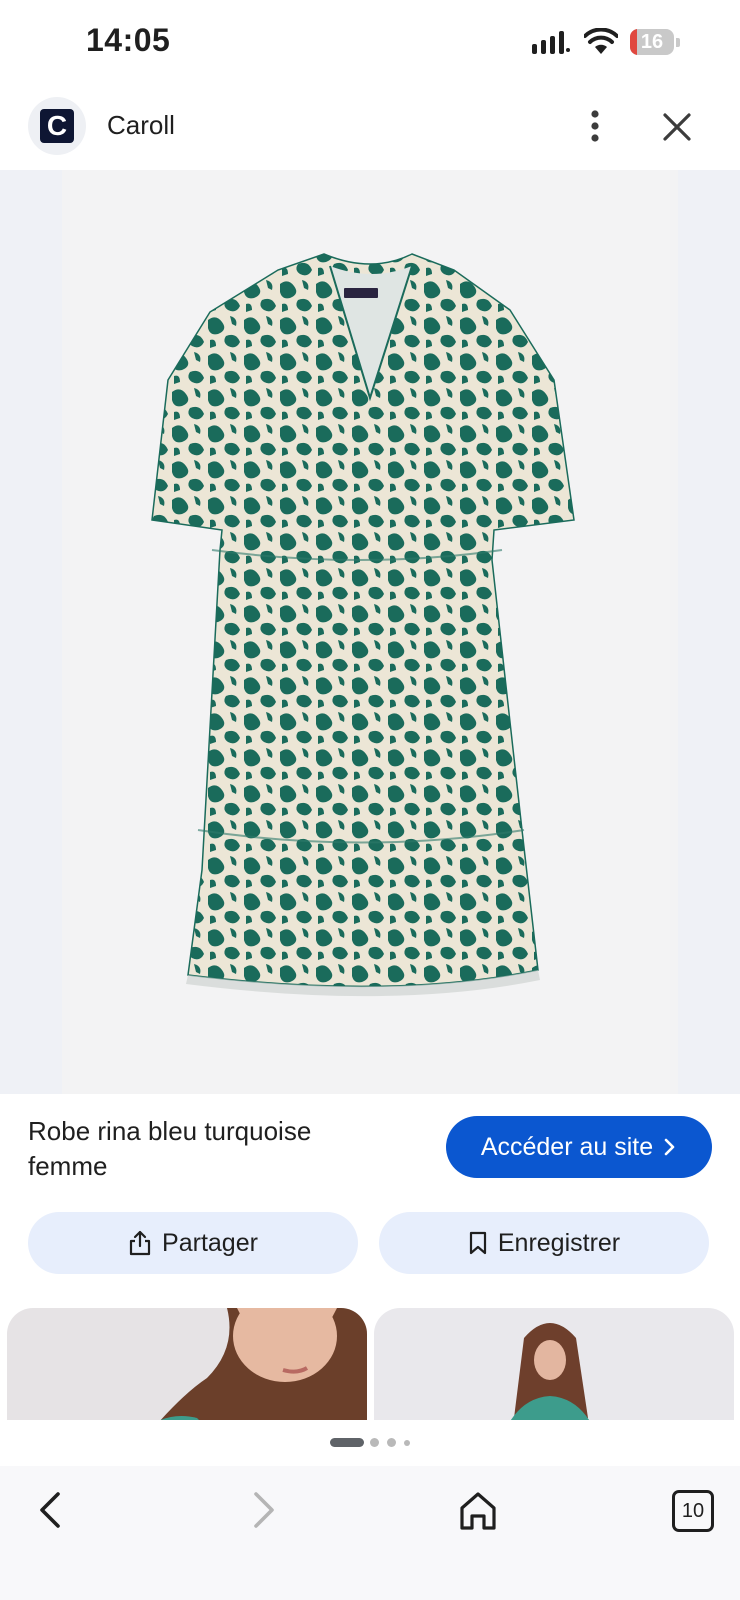  Describe the element at coordinates (128, 40) in the screenshot. I see `status-time: 14:05` at that location.